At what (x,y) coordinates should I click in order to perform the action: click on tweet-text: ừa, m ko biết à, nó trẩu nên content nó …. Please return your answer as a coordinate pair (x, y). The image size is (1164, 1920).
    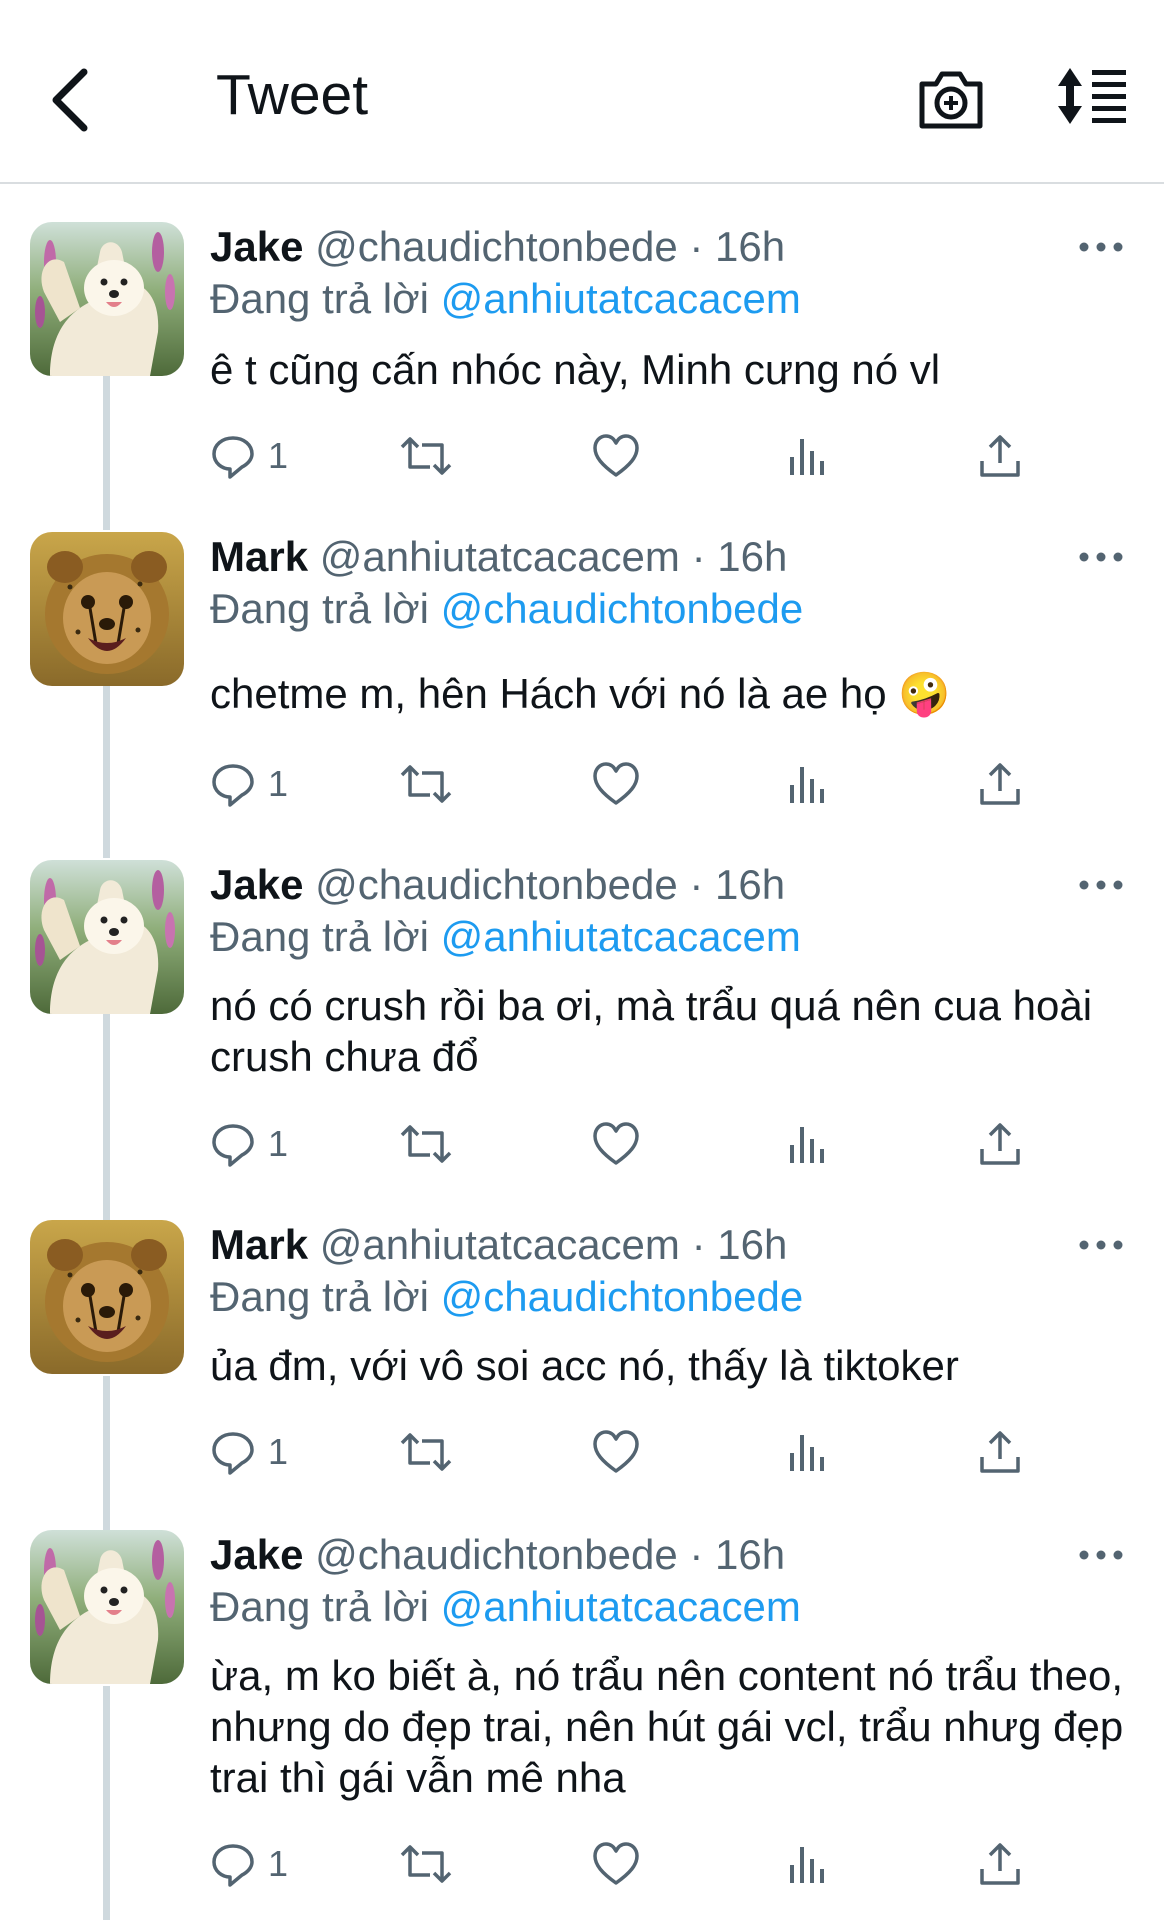
    Looking at the image, I should click on (667, 1726).